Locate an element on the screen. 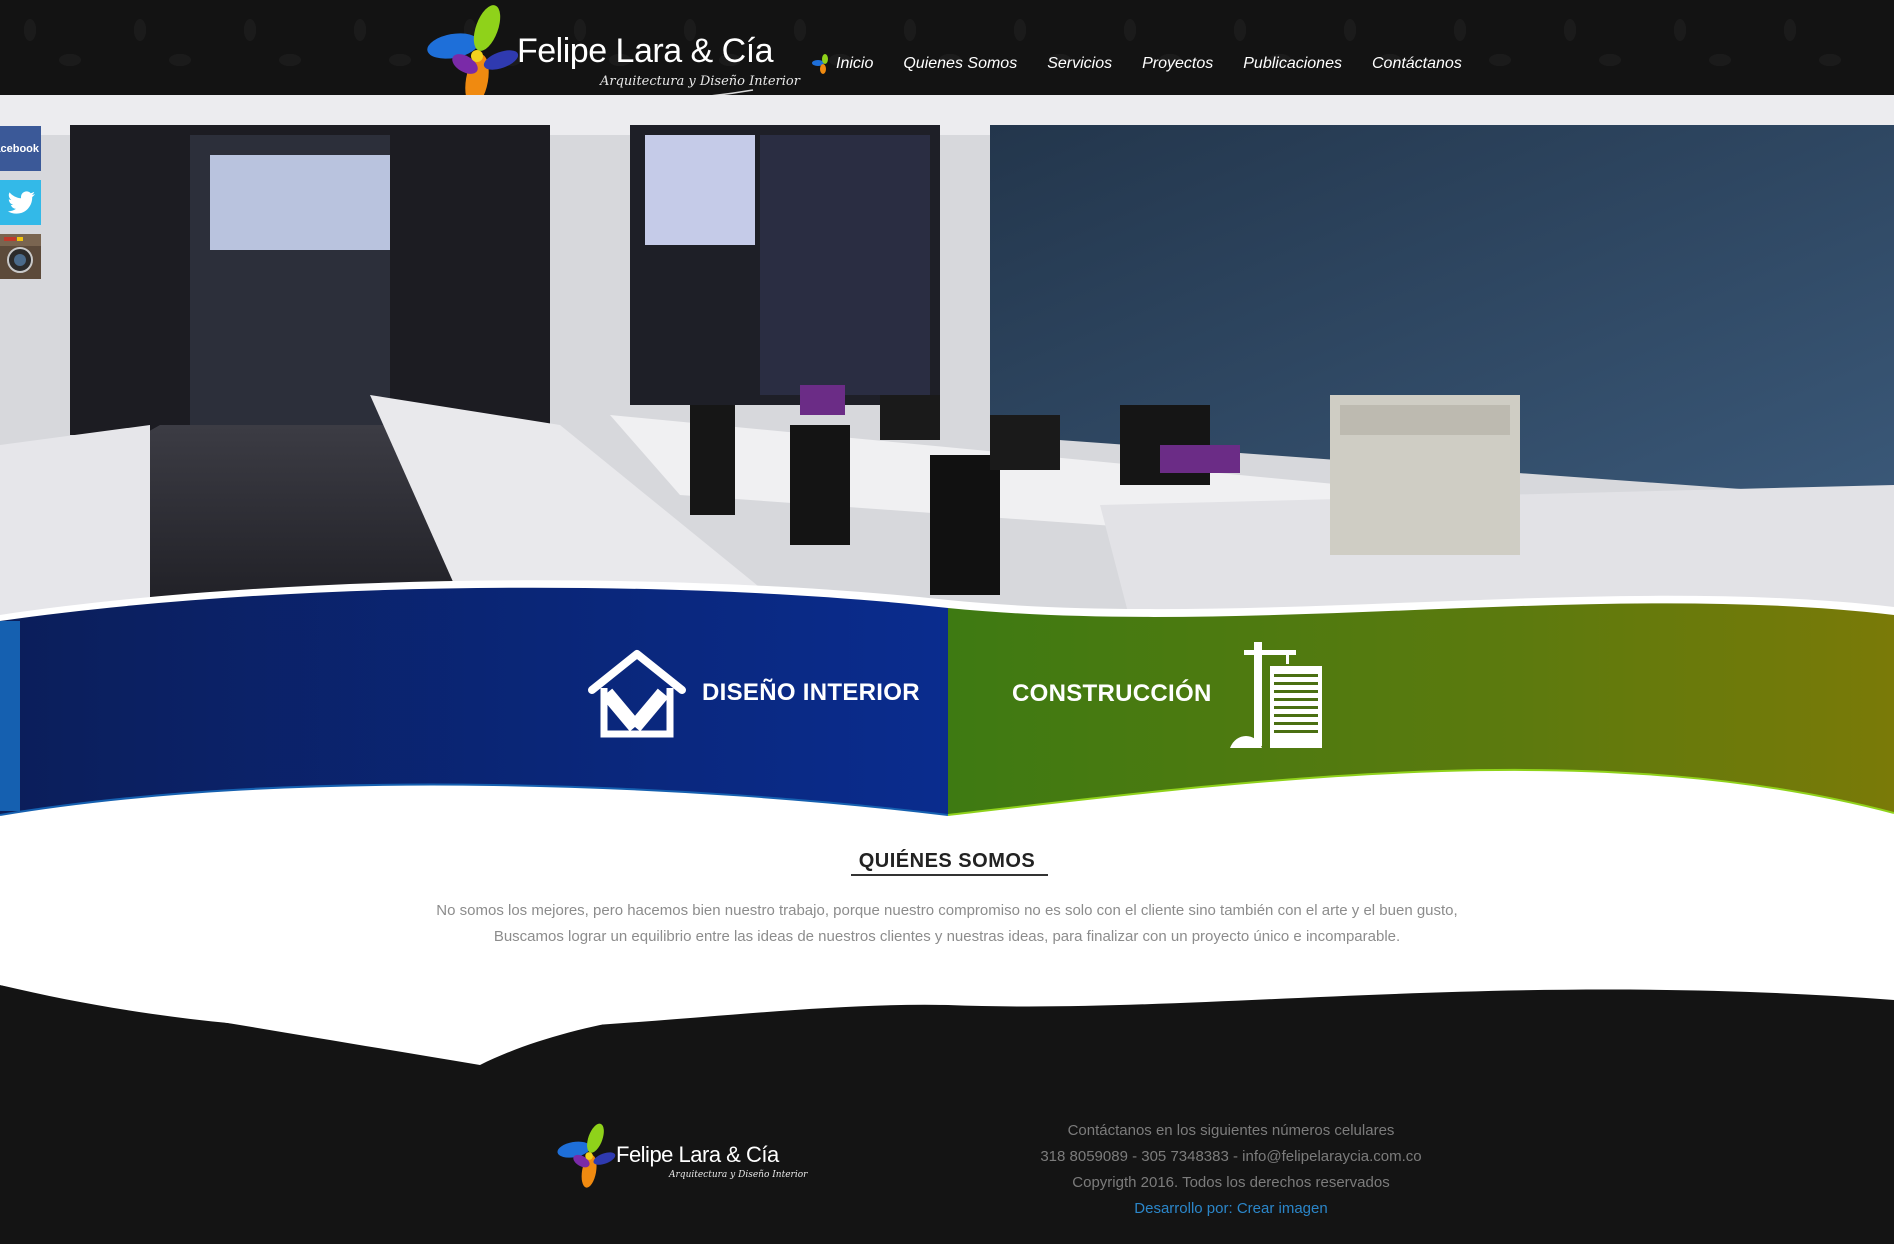 Image resolution: width=1894 pixels, height=1244 pixels. about-title: QUIÉNES SOMOS is located at coordinates (947, 861).